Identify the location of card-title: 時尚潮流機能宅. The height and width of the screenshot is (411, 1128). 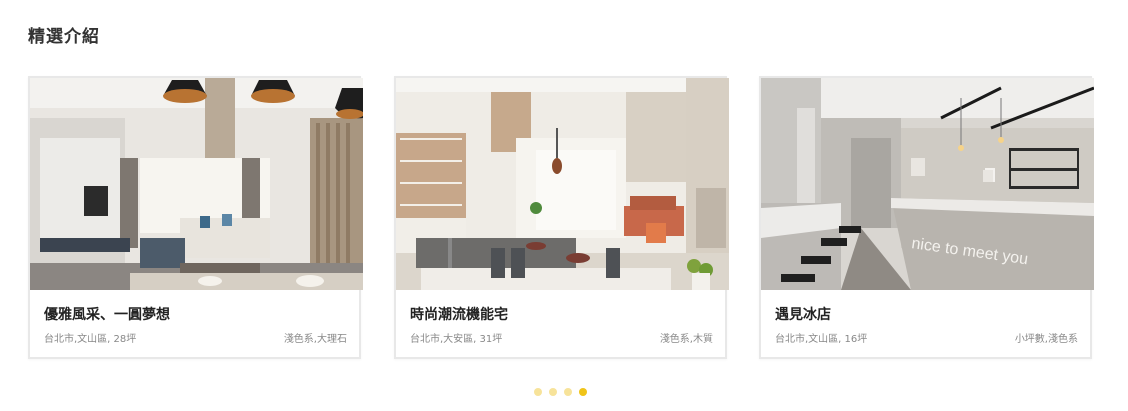
(459, 314).